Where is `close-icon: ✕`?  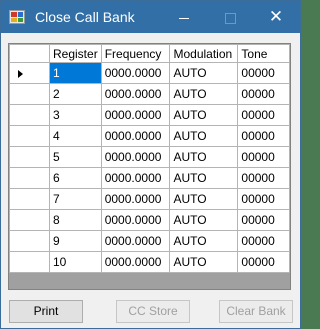 close-icon: ✕ is located at coordinates (276, 16).